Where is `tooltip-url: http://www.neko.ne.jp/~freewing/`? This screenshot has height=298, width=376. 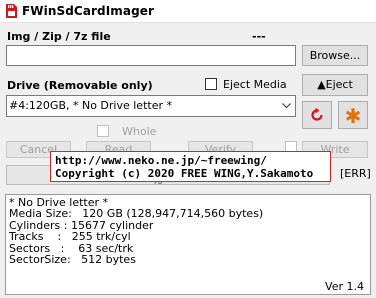 tooltip-url: http://www.neko.ne.jp/~freewing/ is located at coordinates (161, 160).